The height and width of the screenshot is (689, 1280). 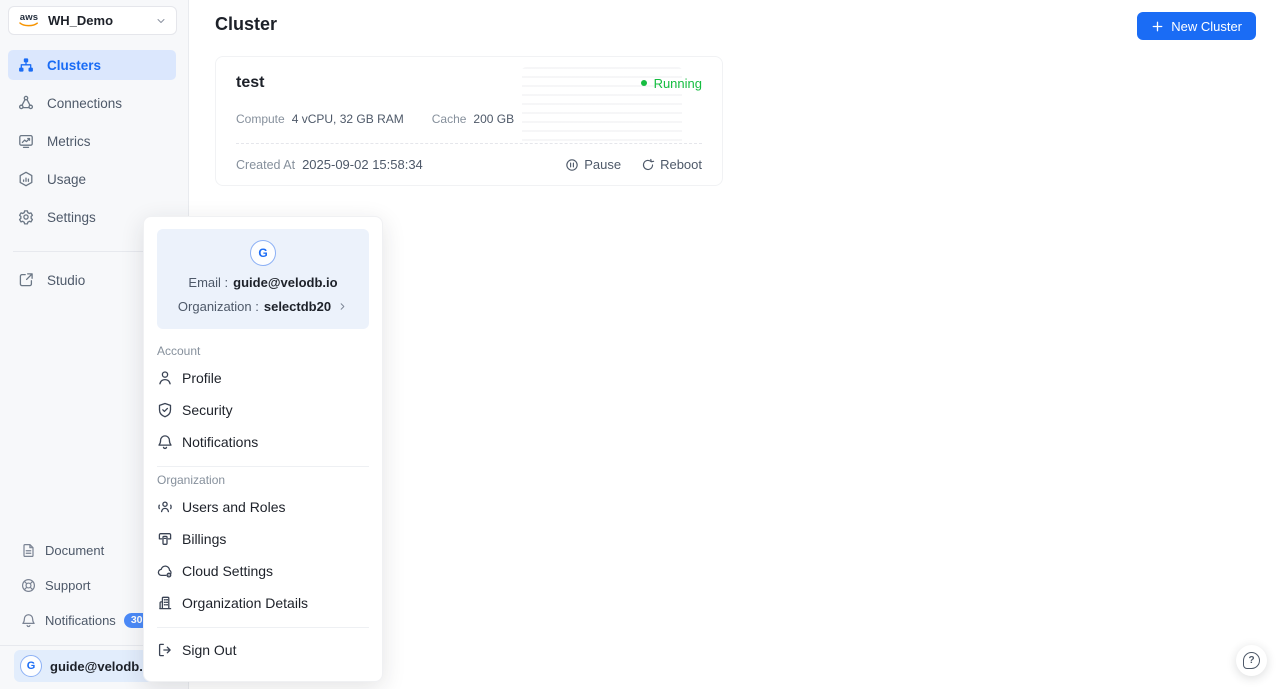 I want to click on compute-value: 4 vCPU, 32 GB RAM, so click(x=347, y=119).